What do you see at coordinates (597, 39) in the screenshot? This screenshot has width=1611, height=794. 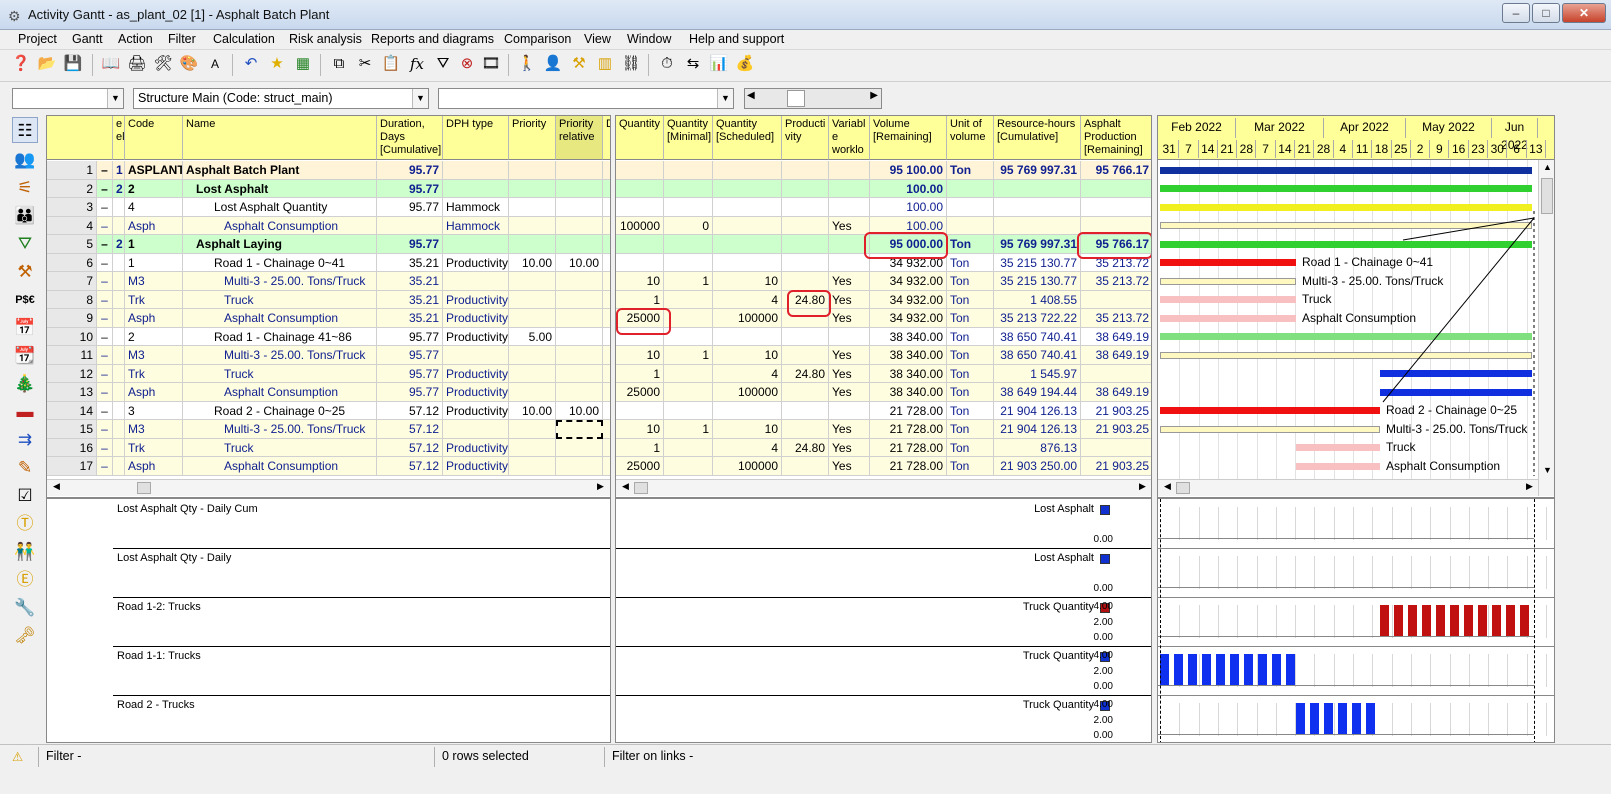 I see `menu-view: View` at bounding box center [597, 39].